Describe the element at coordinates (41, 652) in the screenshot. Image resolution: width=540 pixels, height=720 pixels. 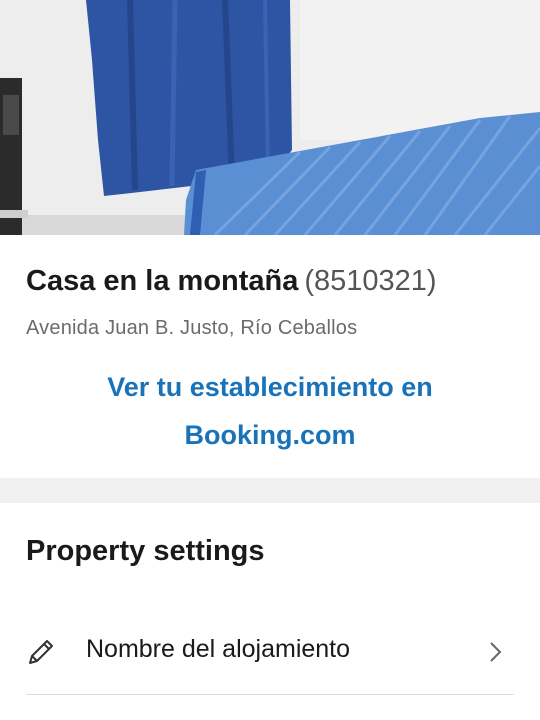
I see `pencil-icon` at that location.